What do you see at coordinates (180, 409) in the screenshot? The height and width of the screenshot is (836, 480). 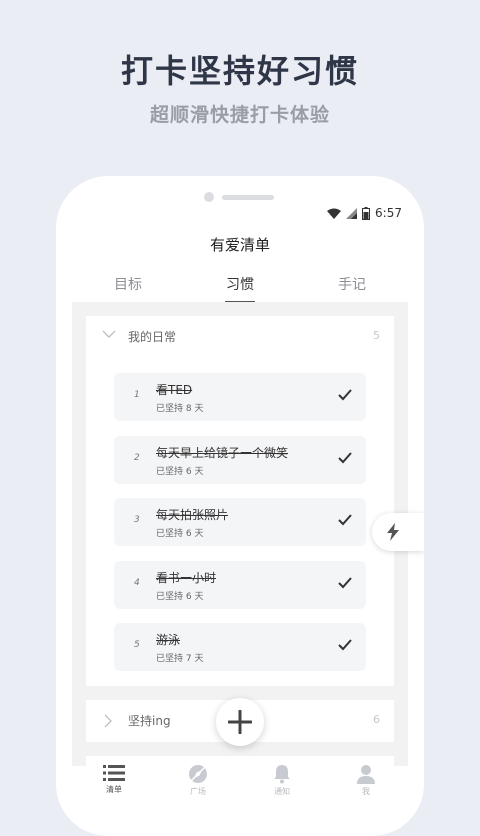 I see `habit-streak: 已坚持 8 天` at bounding box center [180, 409].